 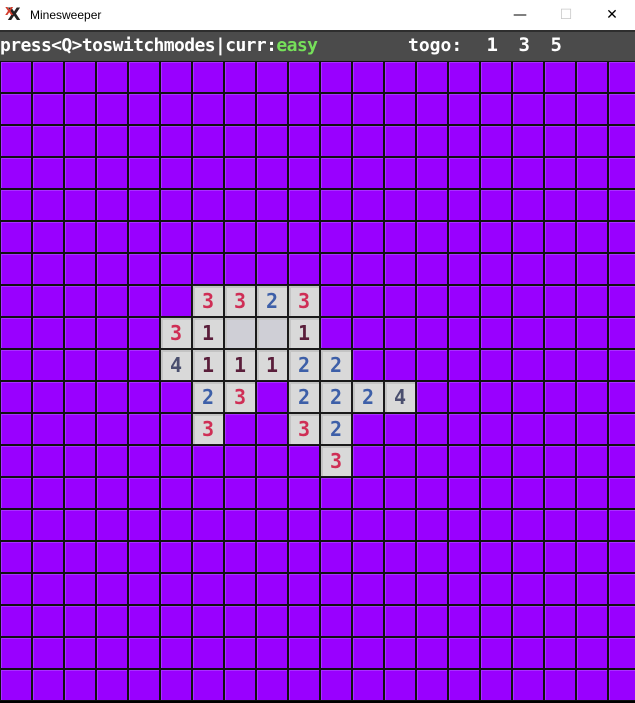 What do you see at coordinates (612, 15) in the screenshot?
I see `close-button: ✕` at bounding box center [612, 15].